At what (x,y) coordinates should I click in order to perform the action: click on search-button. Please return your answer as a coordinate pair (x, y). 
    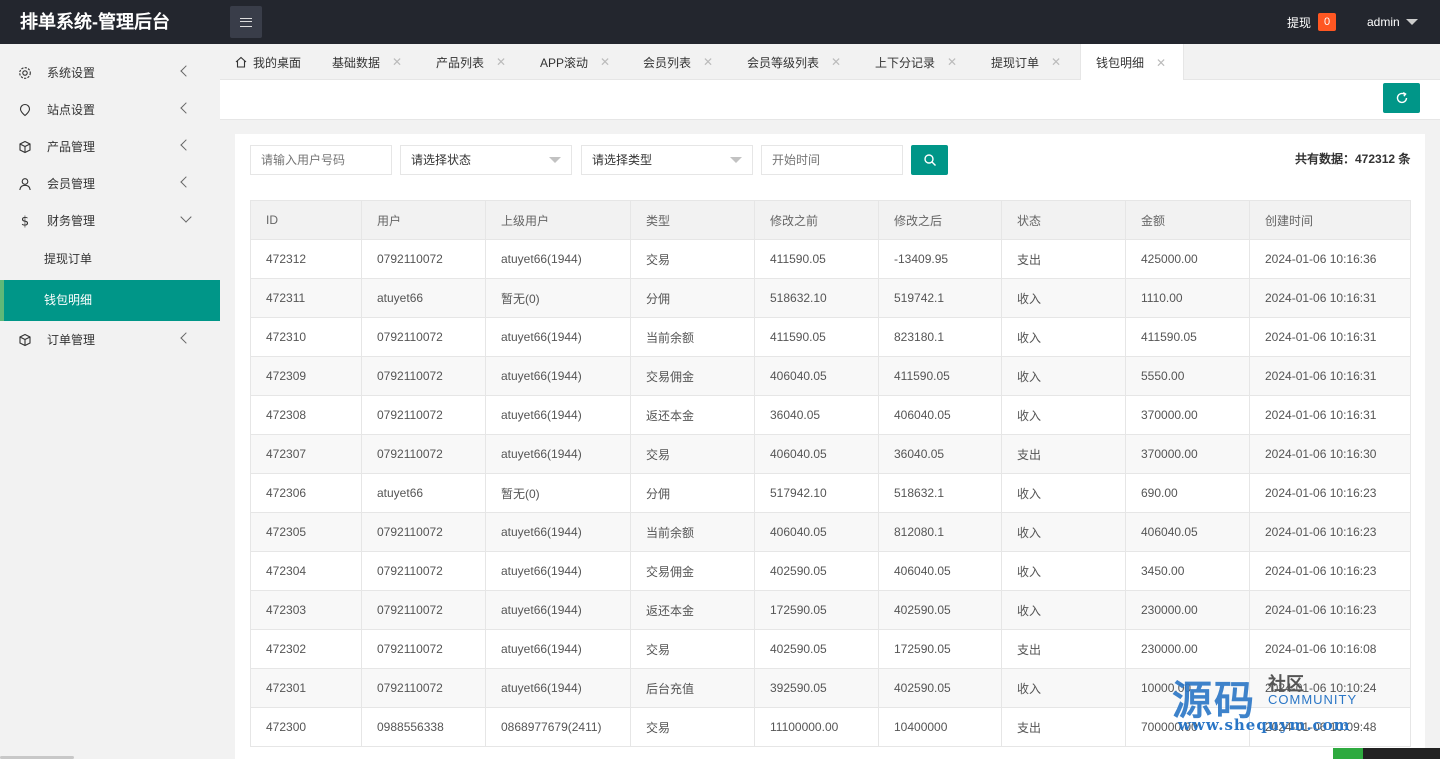
    Looking at the image, I should click on (929, 160).